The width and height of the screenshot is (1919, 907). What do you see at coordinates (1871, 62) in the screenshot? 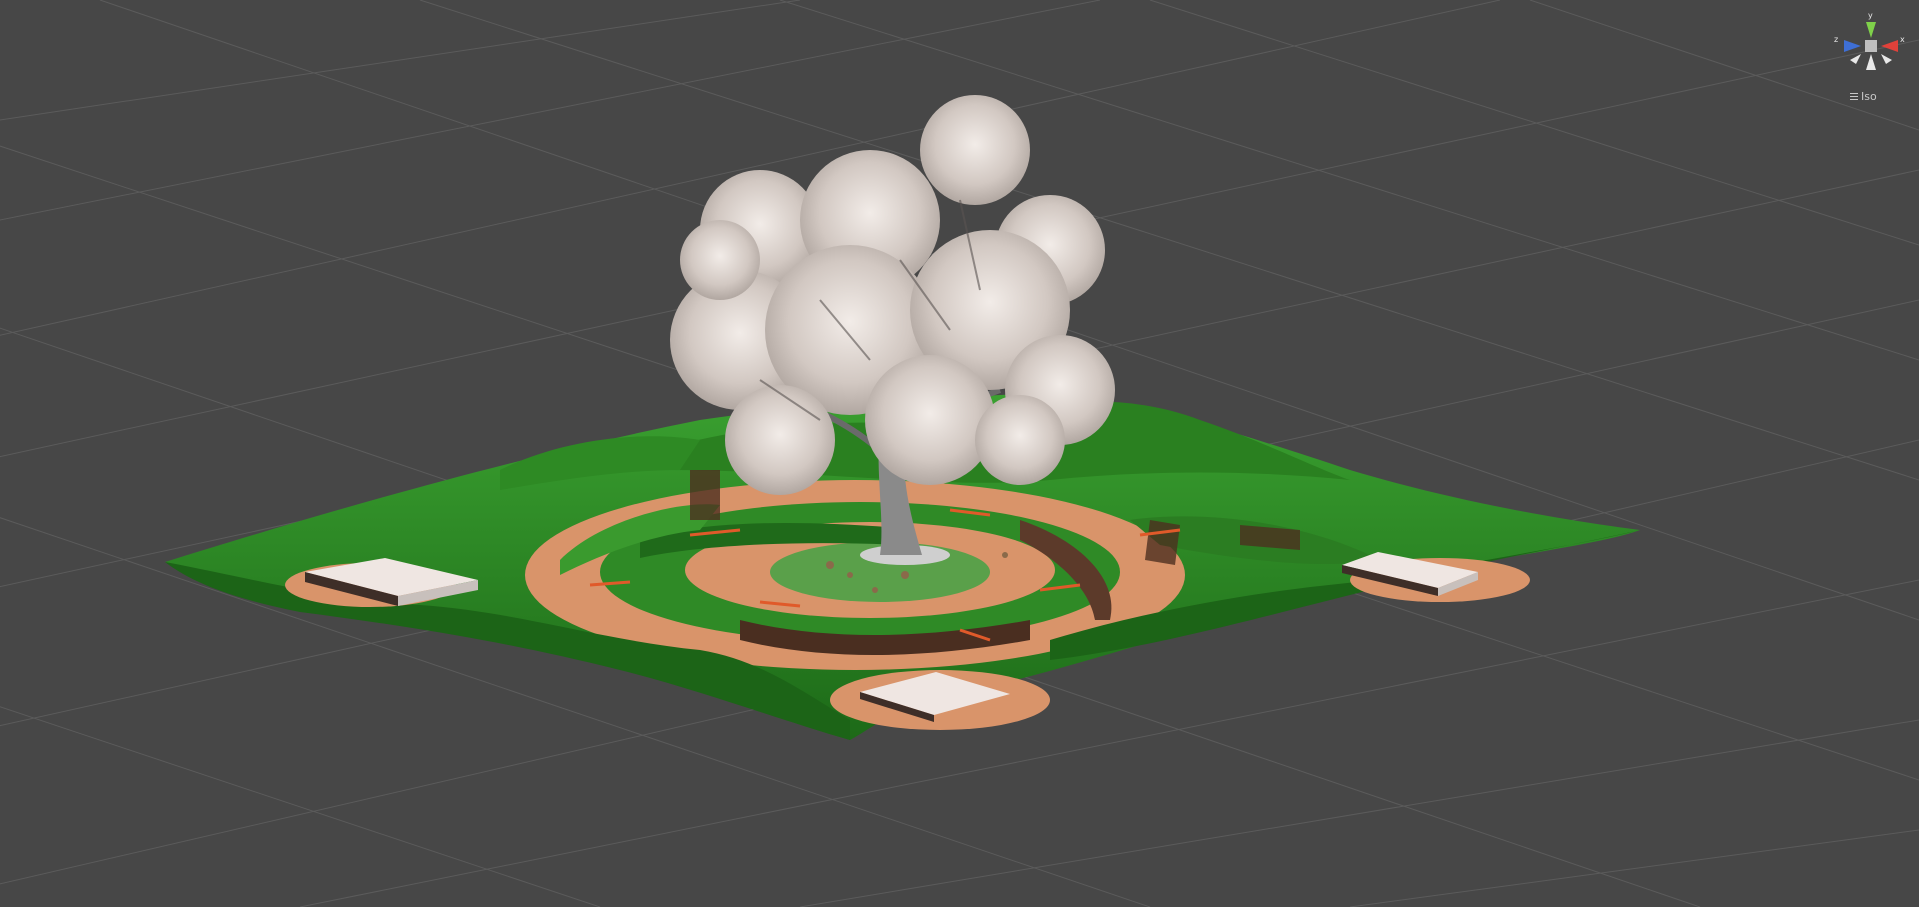
I see `neg-y-cone-icon` at bounding box center [1871, 62].